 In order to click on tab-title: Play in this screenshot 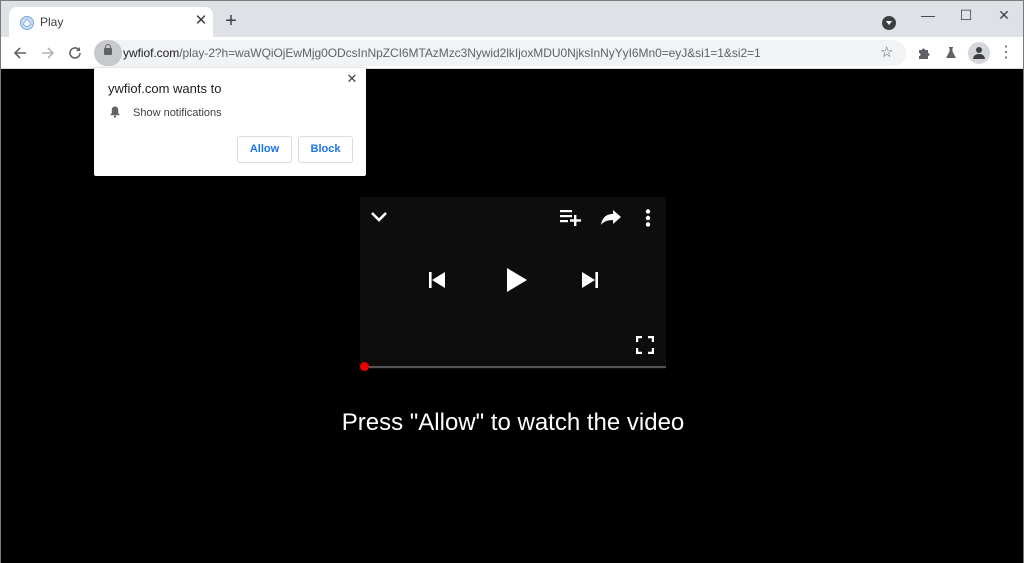, I will do `click(52, 22)`.